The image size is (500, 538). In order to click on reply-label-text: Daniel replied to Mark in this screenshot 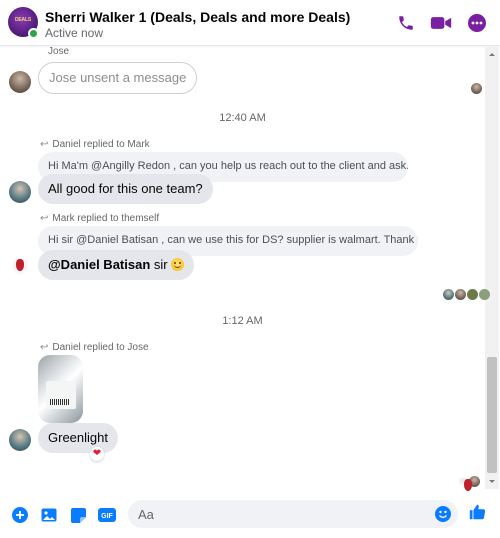, I will do `click(101, 144)`.